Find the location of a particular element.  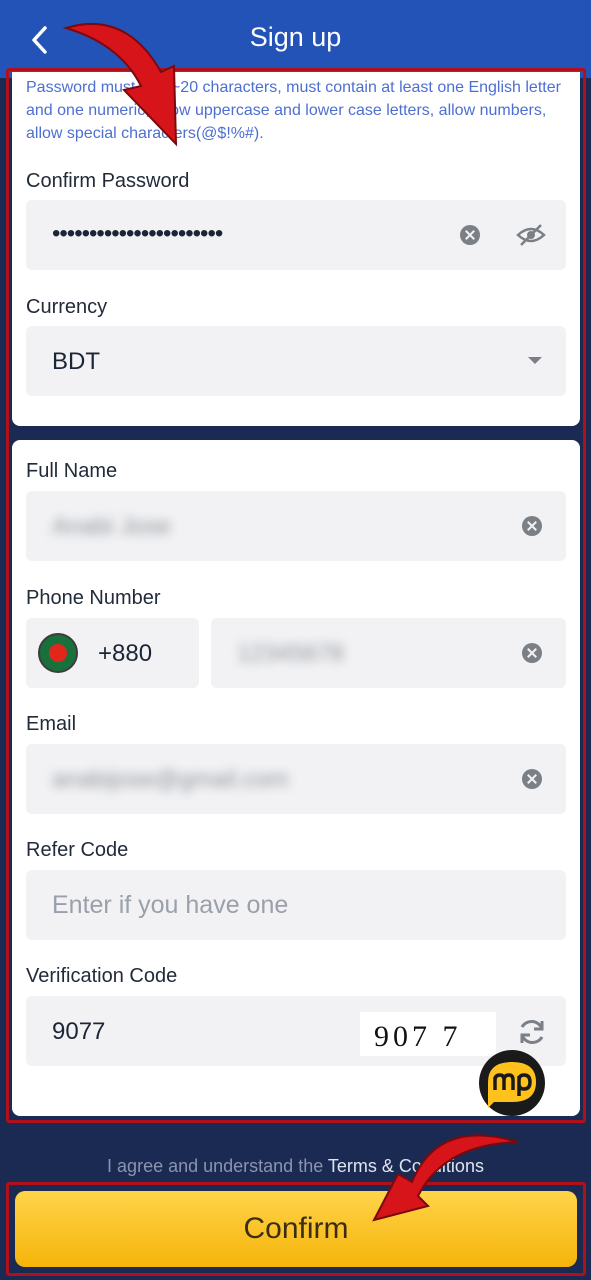

full-name-field: Anabi Jose is located at coordinates (296, 526).